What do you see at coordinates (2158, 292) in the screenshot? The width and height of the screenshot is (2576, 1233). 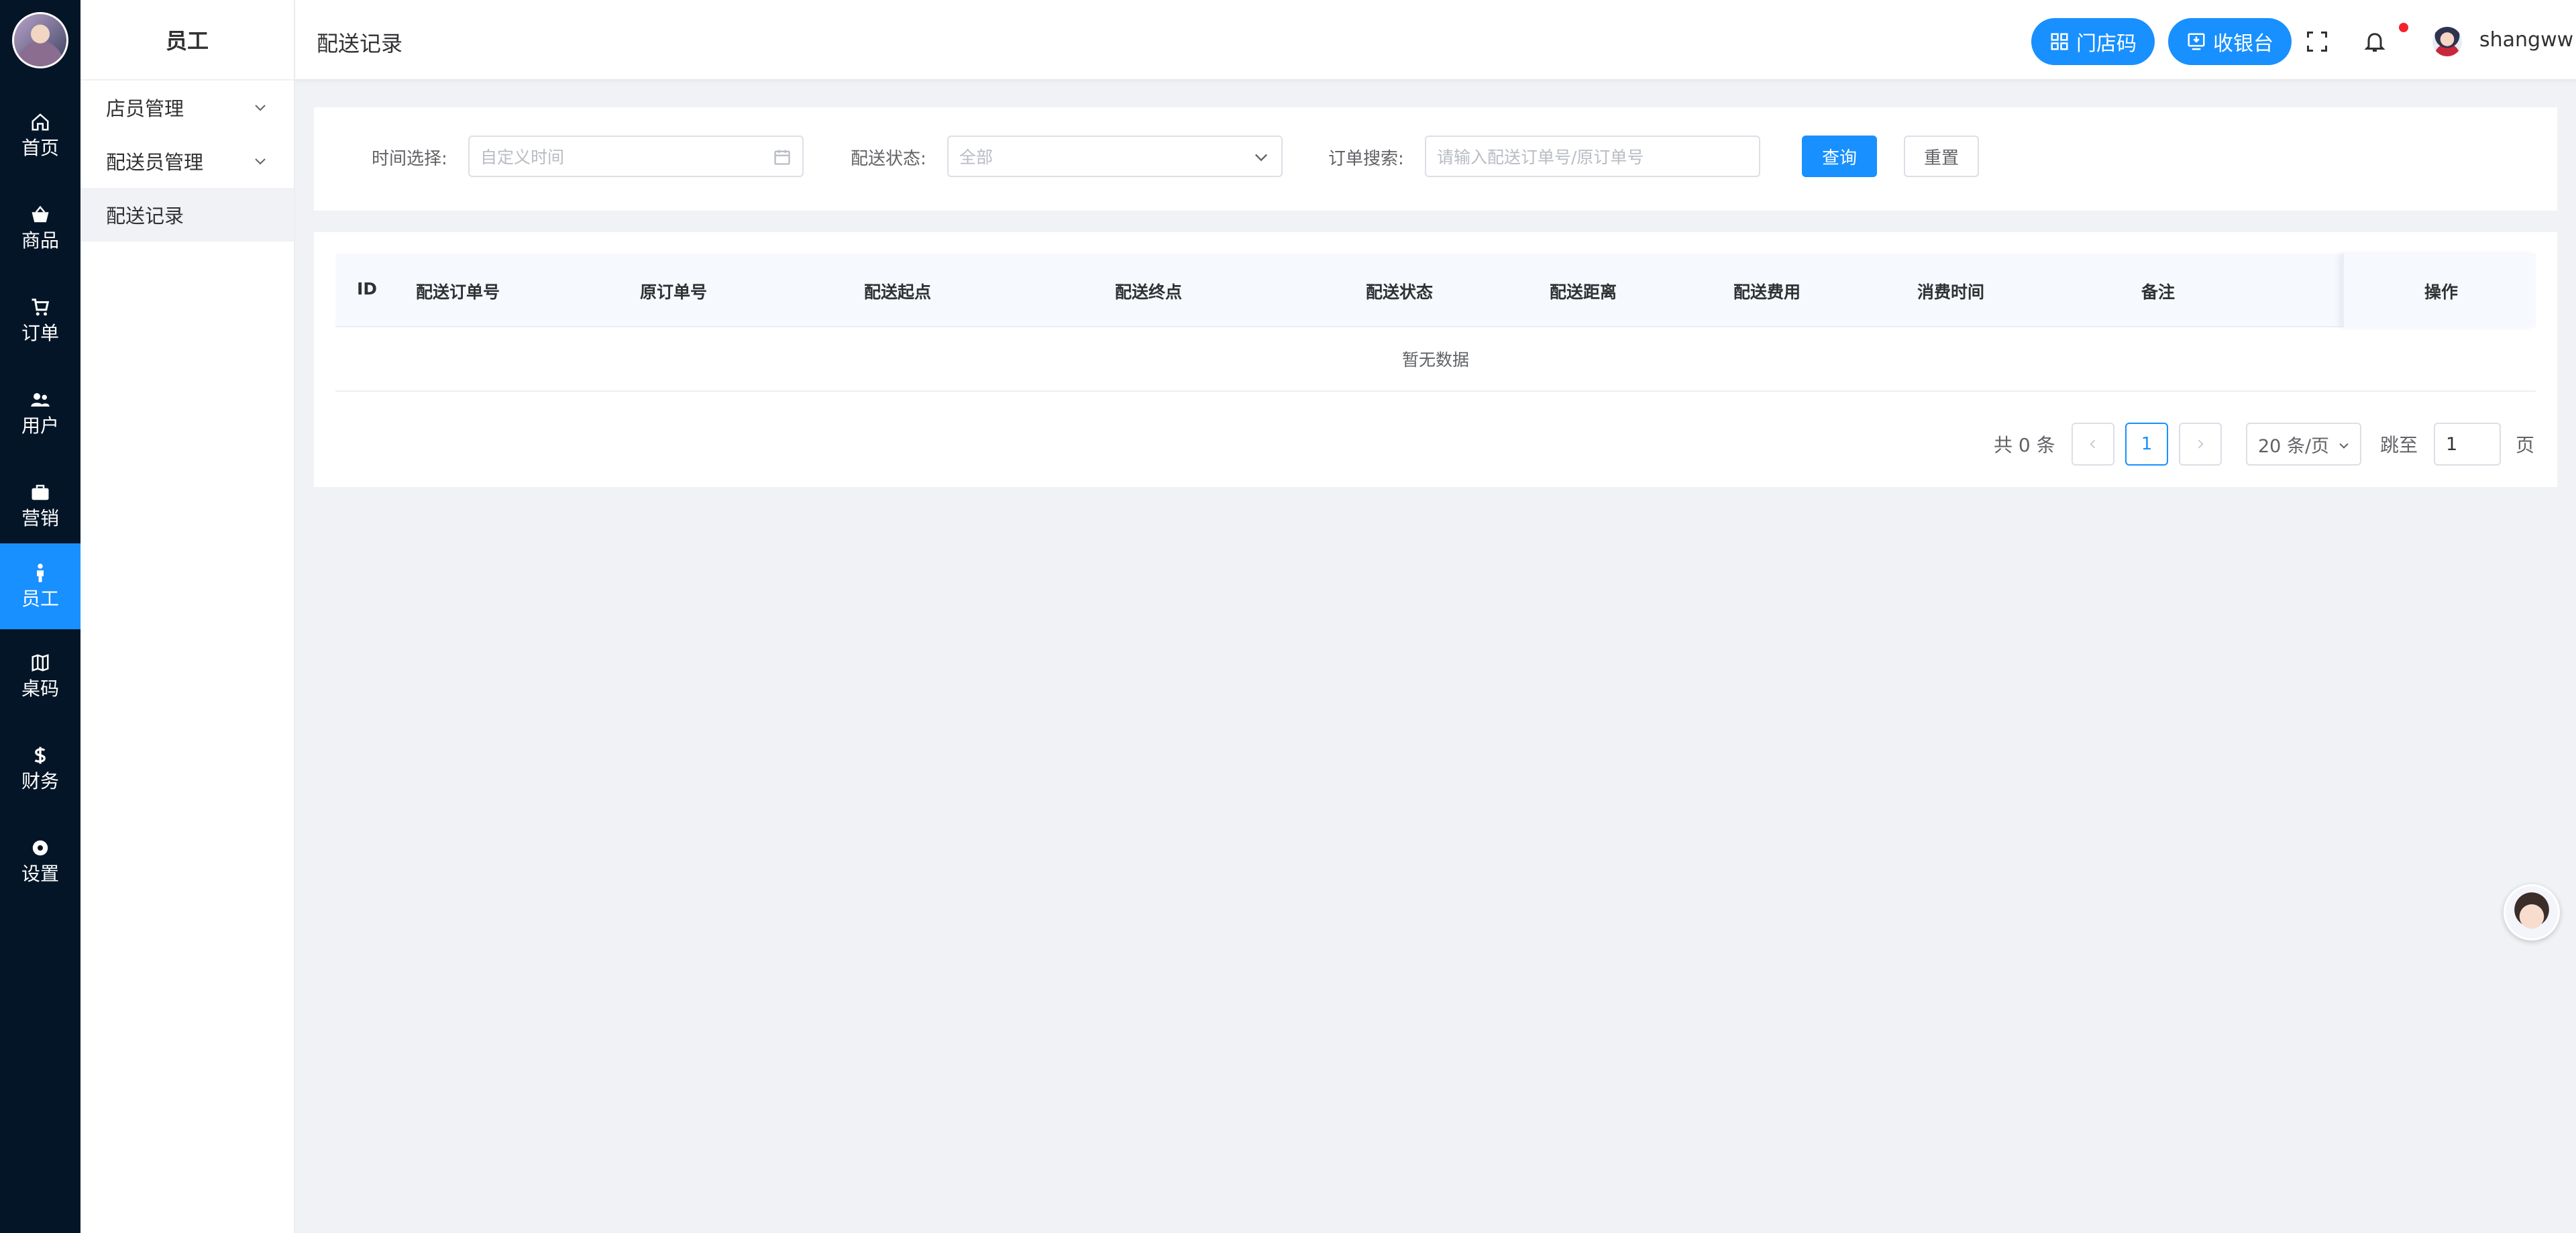 I see `column-header-remark: 备注` at bounding box center [2158, 292].